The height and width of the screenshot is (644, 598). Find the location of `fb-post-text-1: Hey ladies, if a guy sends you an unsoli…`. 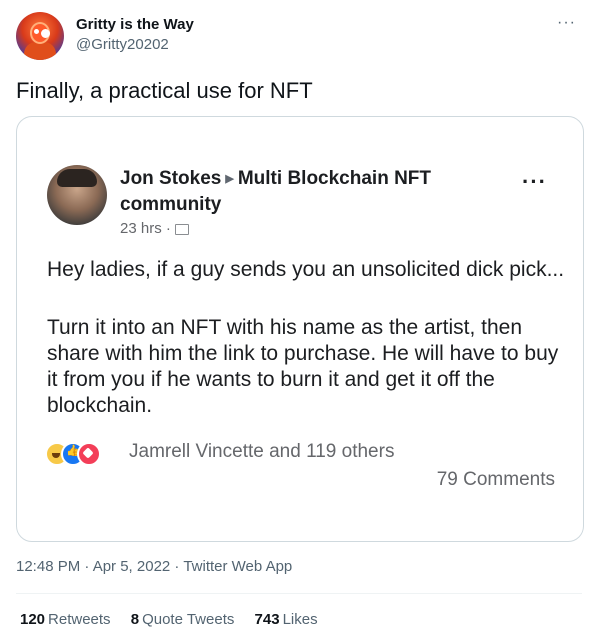

fb-post-text-1: Hey ladies, if a guy sends you an unsoli… is located at coordinates (306, 269).